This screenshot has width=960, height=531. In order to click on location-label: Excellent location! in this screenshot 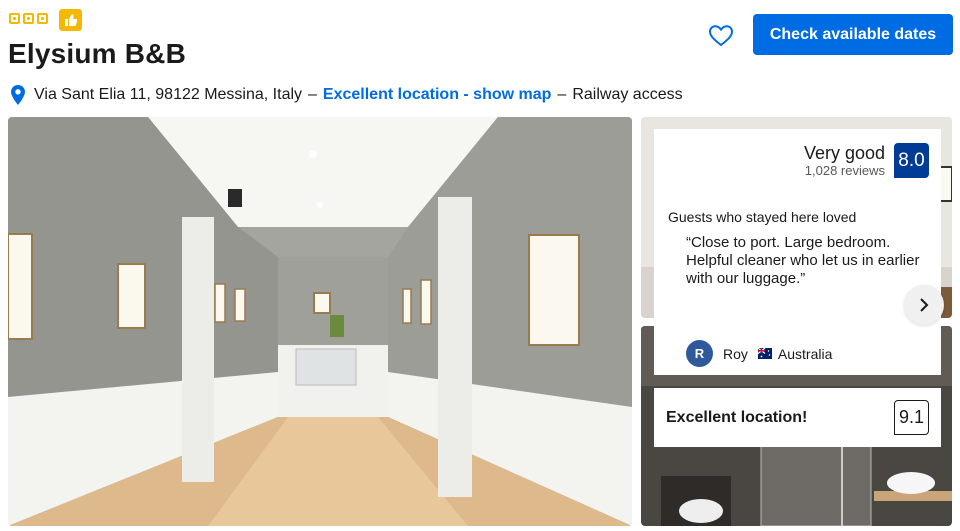, I will do `click(737, 417)`.